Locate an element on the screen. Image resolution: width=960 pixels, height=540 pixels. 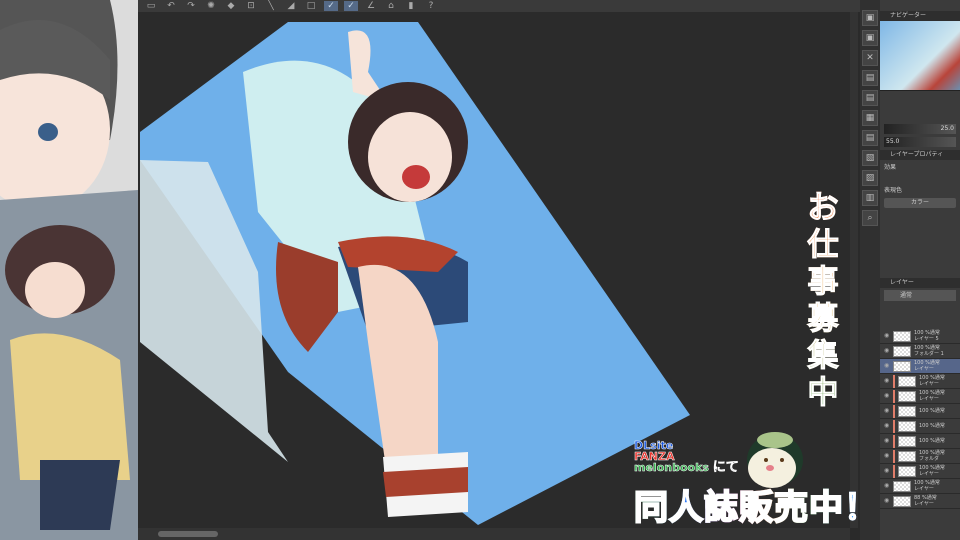
layer-row: ◉ 100 %通常 フォルダ is located at coordinates (920, 456).